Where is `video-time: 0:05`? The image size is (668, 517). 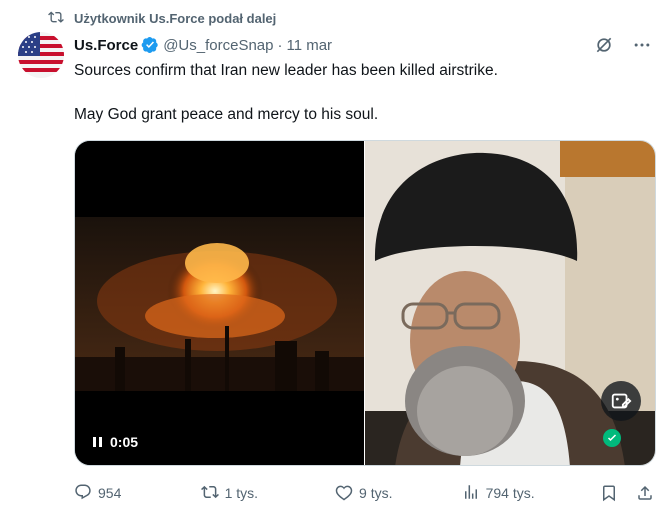
video-time: 0:05 is located at coordinates (124, 442).